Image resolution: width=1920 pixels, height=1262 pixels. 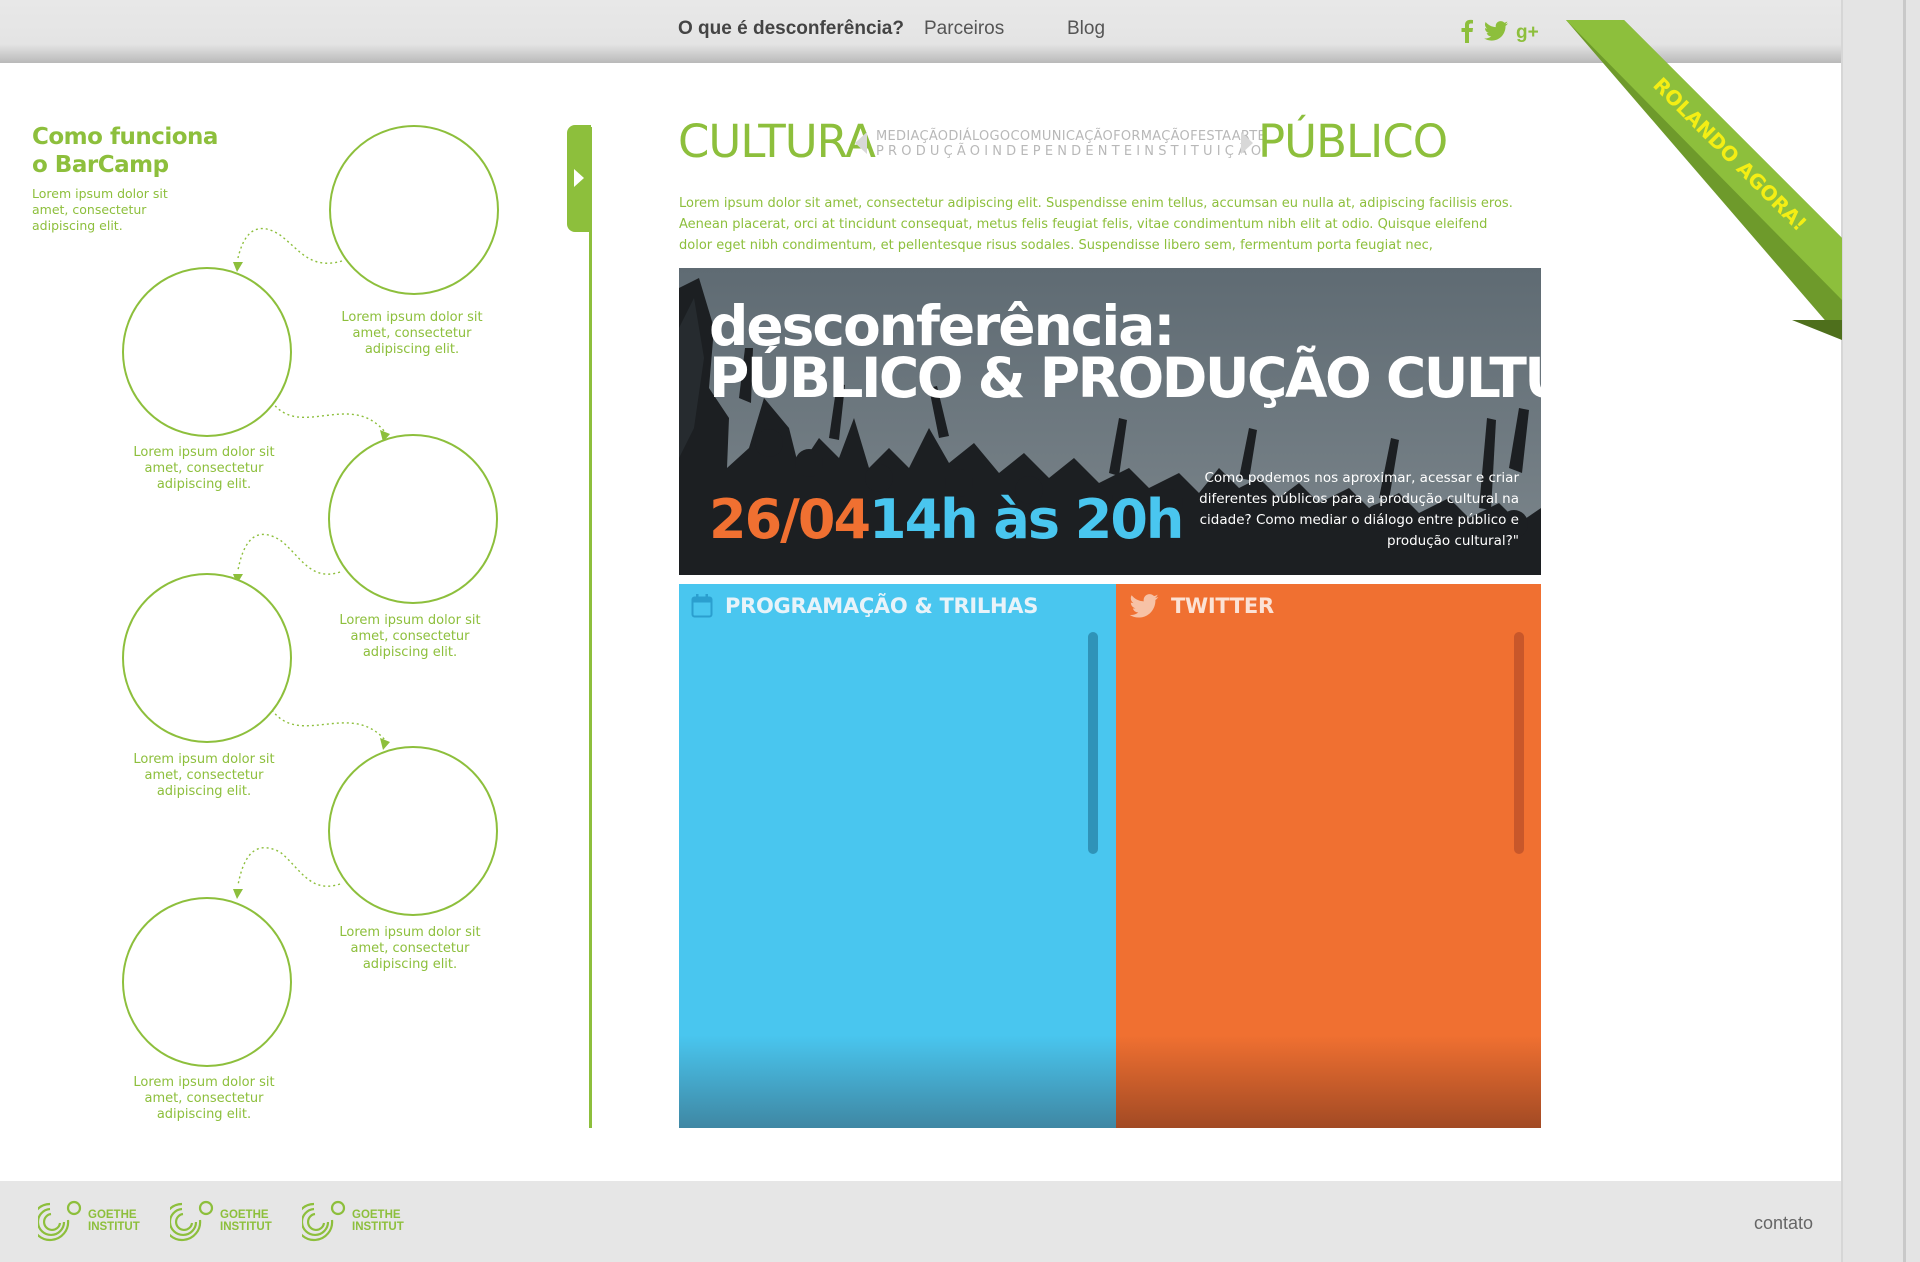 I want to click on event-datetime: 26/0414h às 20h, so click(x=946, y=519).